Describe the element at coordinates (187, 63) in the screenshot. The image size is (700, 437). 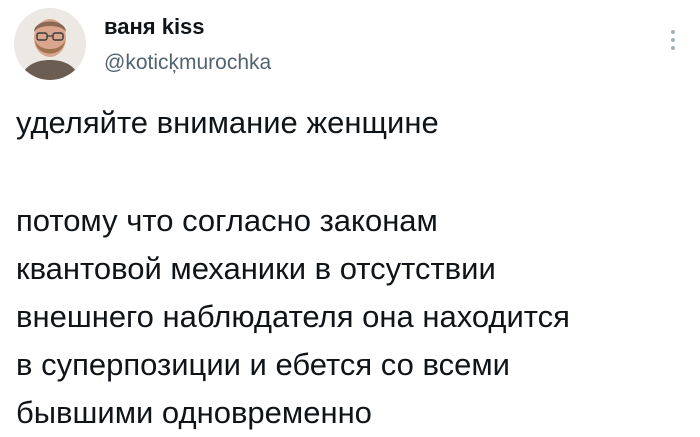
I see `user-handle: @koticķmurochka` at that location.